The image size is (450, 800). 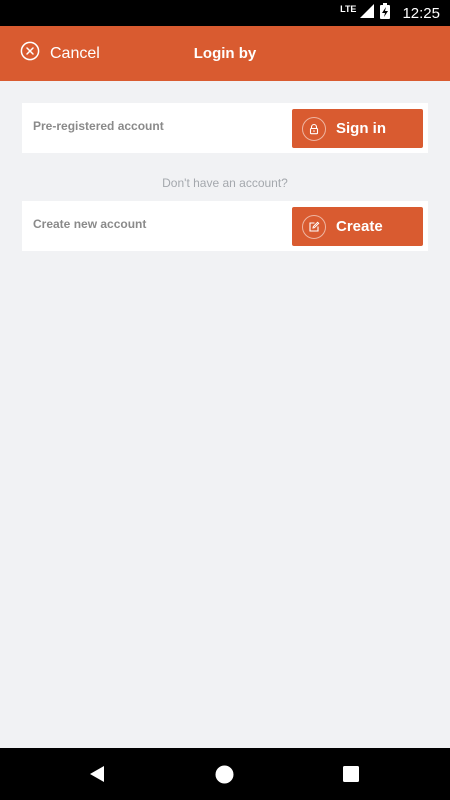 What do you see at coordinates (225, 128) in the screenshot?
I see `signin-card: Pre-registered account Sign in` at bounding box center [225, 128].